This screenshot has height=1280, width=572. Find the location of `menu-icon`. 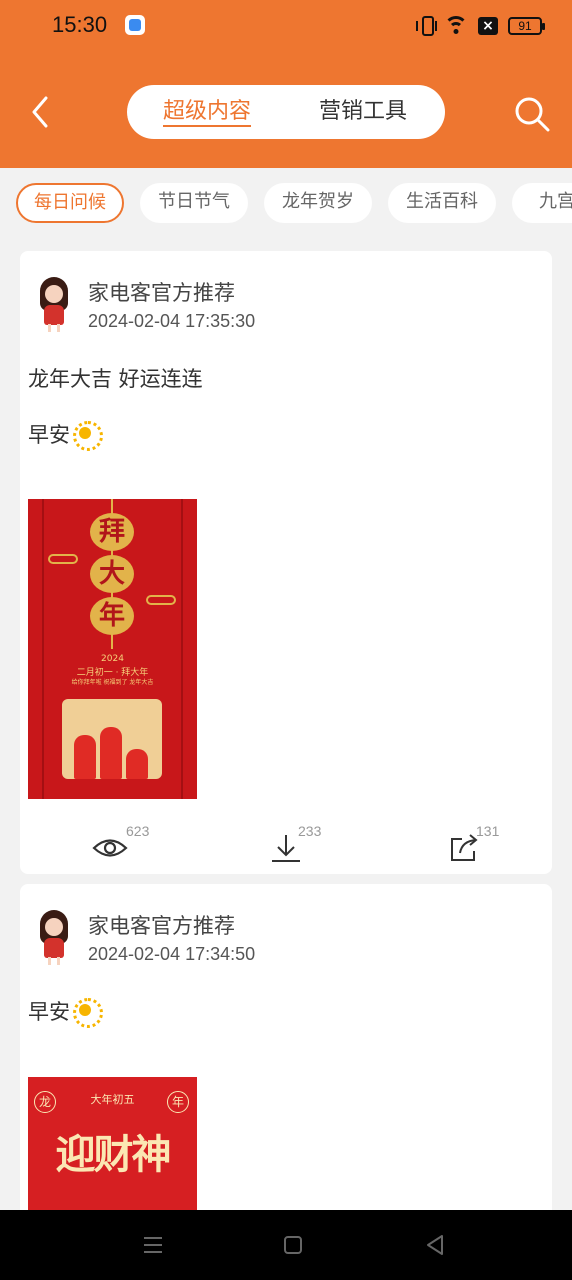

menu-icon is located at coordinates (153, 1245).